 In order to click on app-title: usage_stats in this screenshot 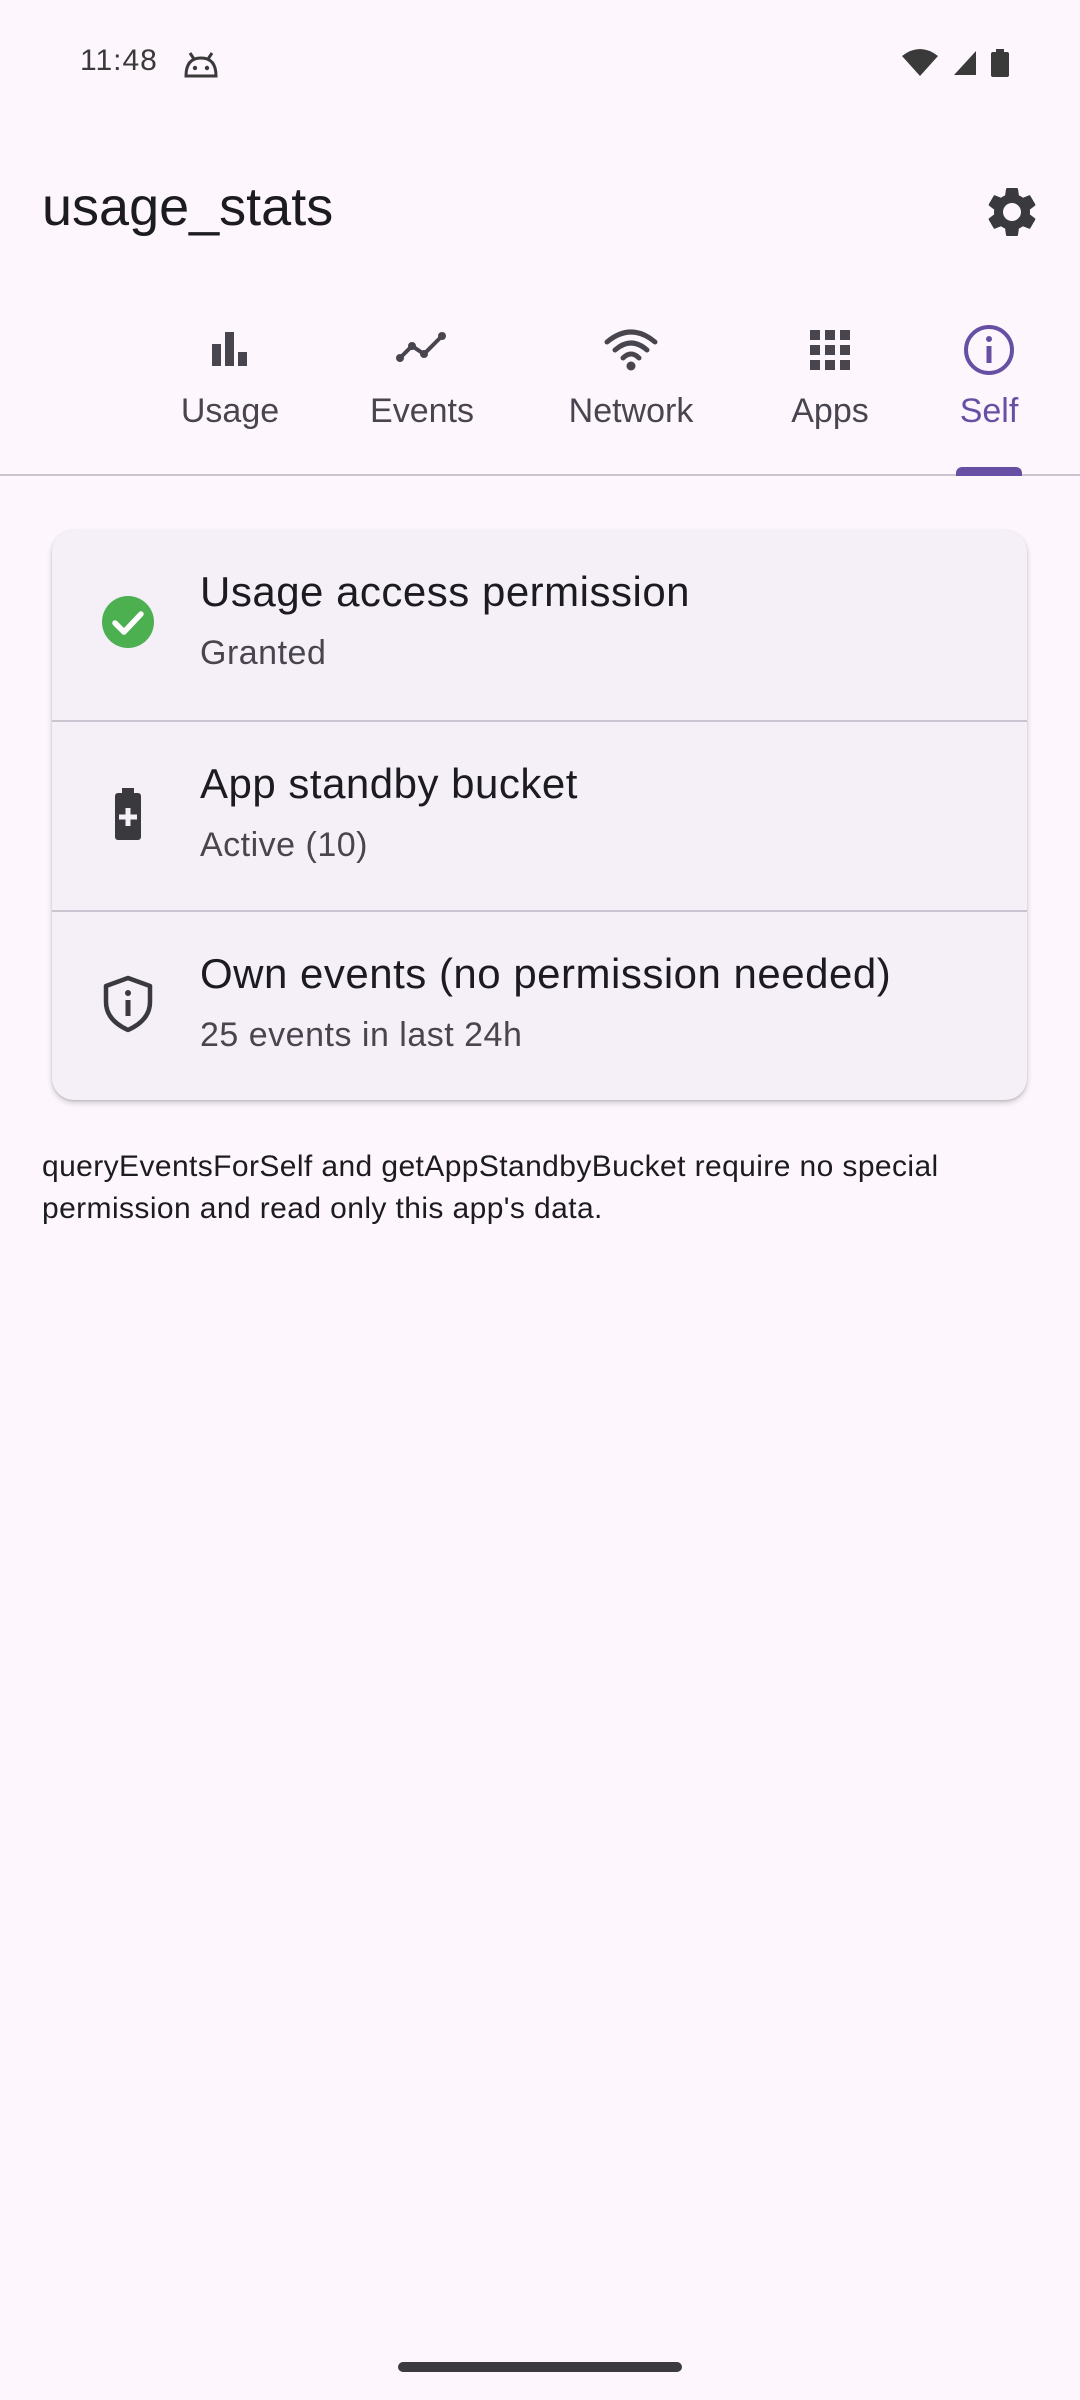, I will do `click(188, 207)`.